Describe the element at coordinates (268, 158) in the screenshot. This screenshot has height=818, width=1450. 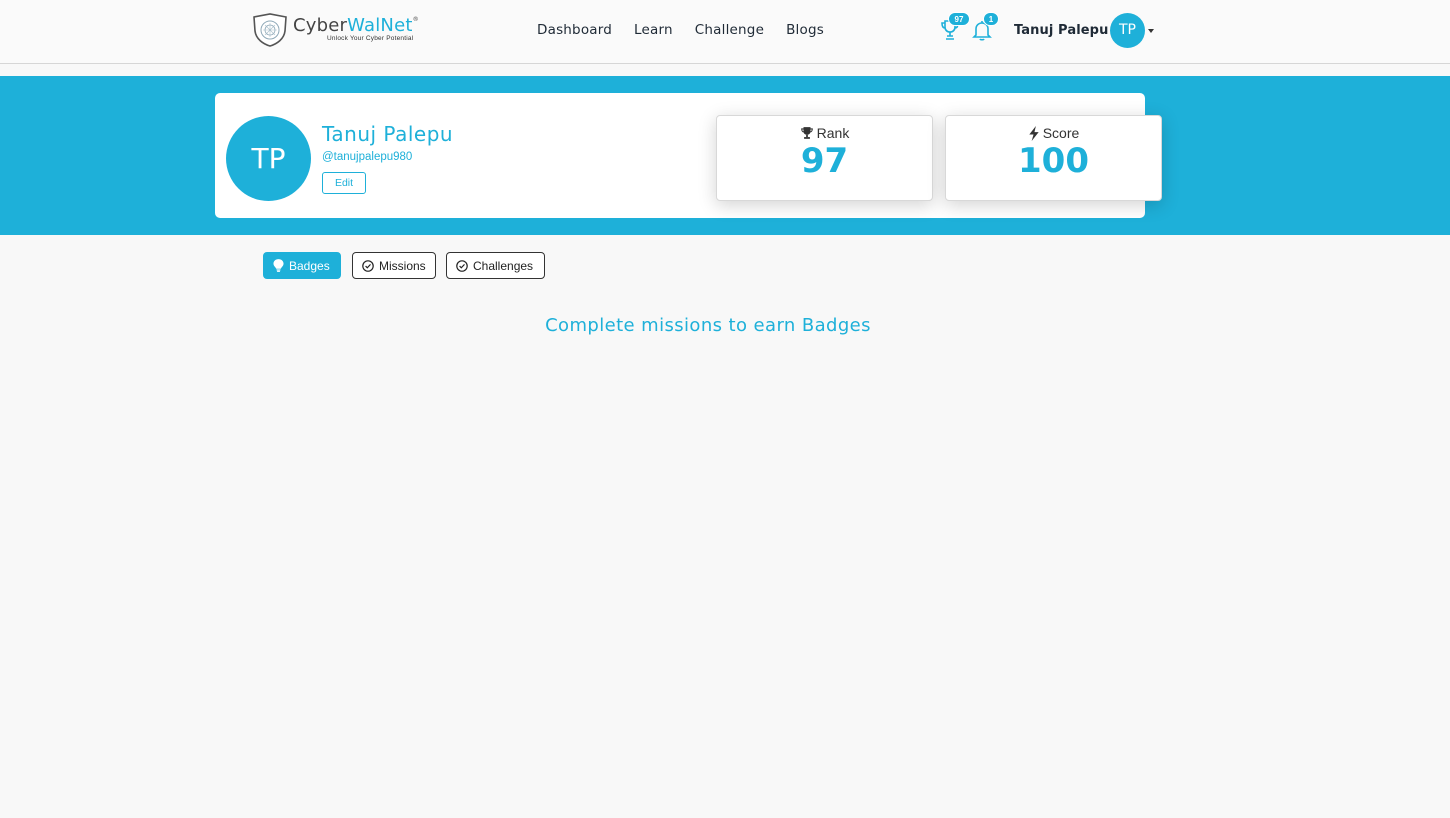
I see `profile-avatar: TP` at that location.